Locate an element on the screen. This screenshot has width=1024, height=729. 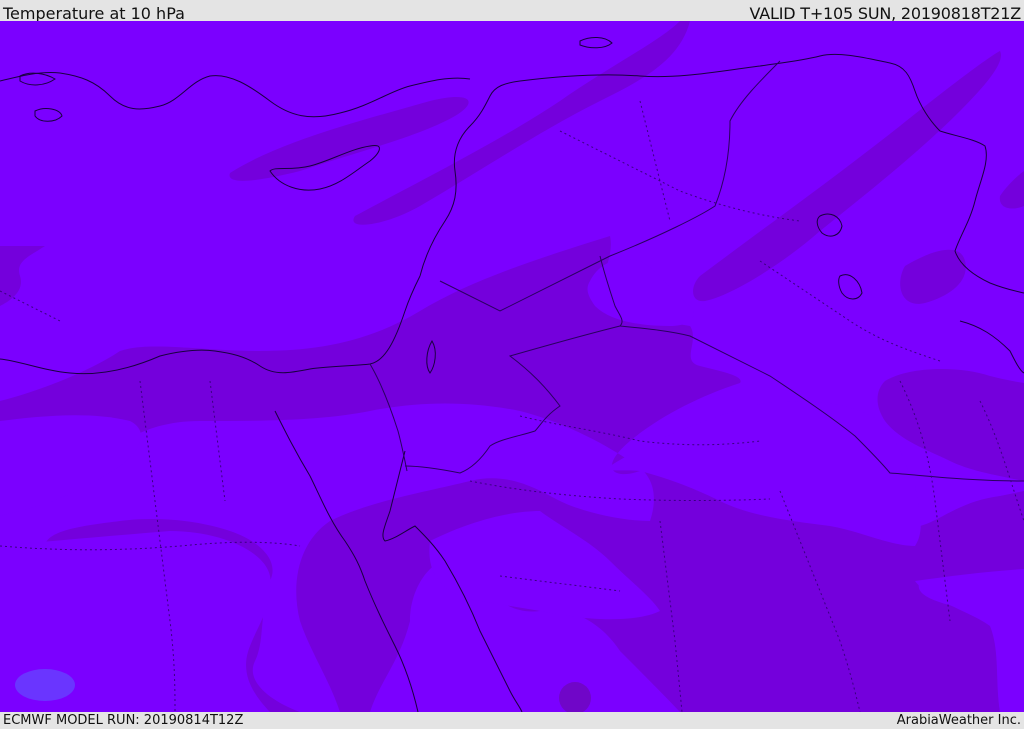
model-run-label: ECMWF MODEL RUN: 20190814T12Z is located at coordinates (123, 720).